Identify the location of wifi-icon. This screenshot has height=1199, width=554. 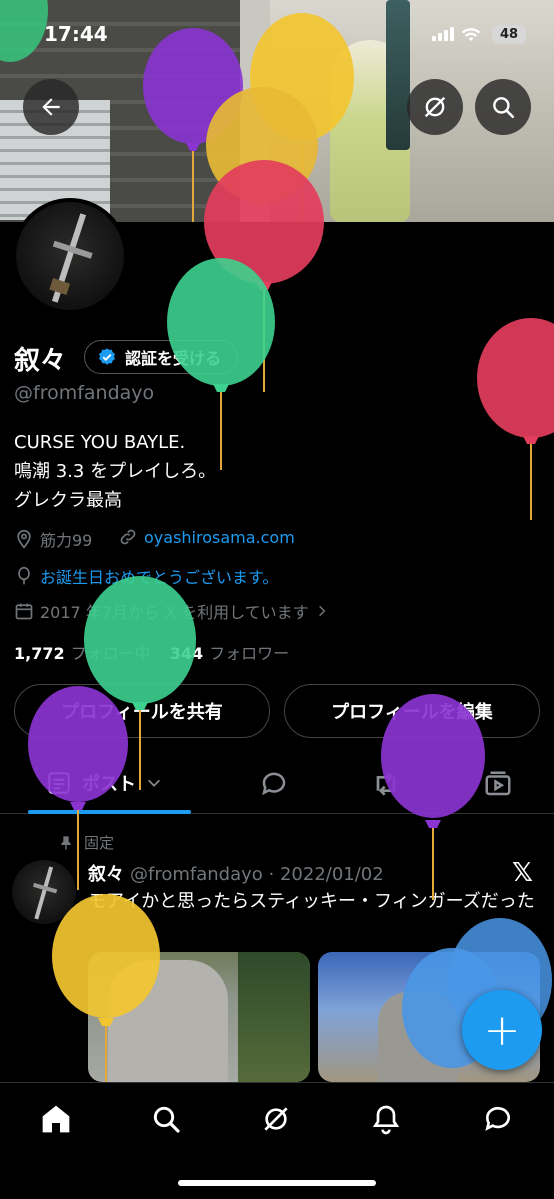
(471, 34).